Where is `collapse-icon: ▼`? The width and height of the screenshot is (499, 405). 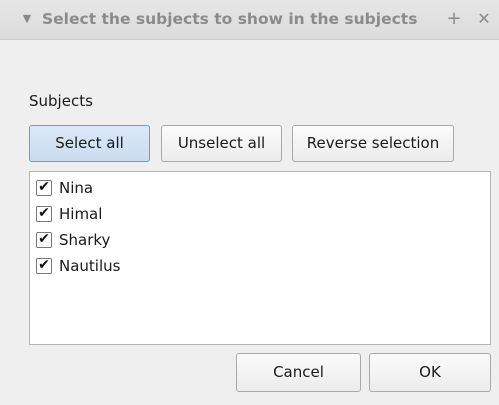 collapse-icon: ▼ is located at coordinates (27, 19).